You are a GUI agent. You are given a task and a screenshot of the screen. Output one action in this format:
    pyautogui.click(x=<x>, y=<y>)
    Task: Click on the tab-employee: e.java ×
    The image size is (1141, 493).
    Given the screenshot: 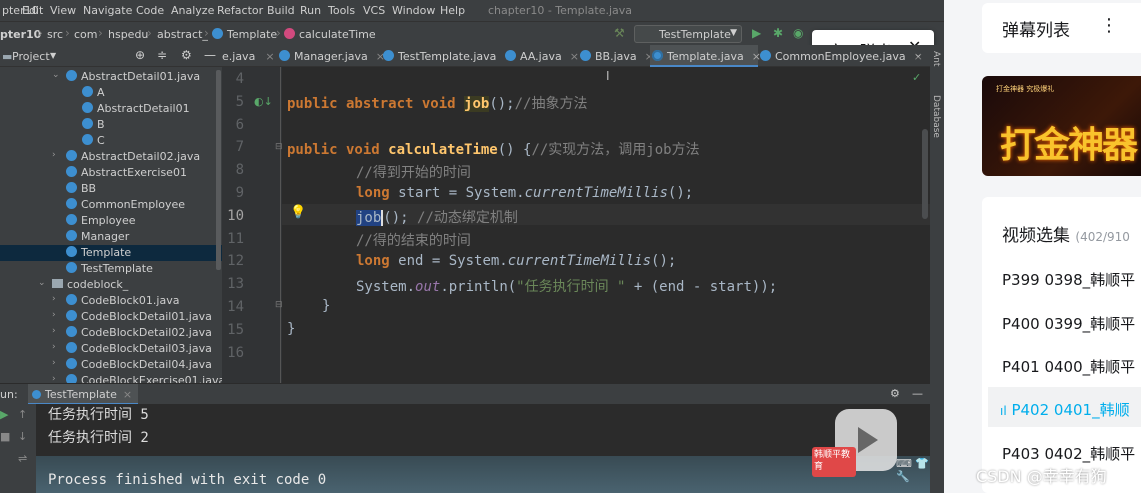 What is the action you would take?
    pyautogui.click(x=251, y=56)
    